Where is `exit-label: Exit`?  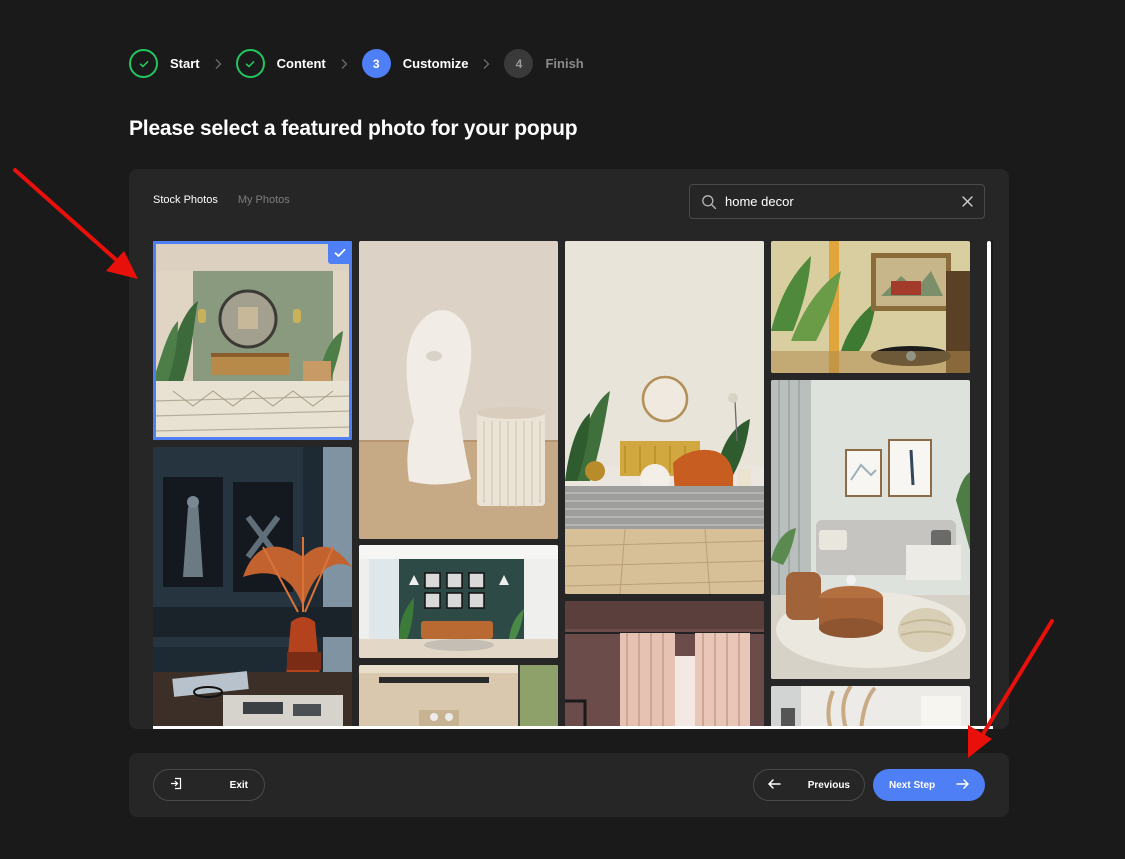 exit-label: Exit is located at coordinates (238, 785).